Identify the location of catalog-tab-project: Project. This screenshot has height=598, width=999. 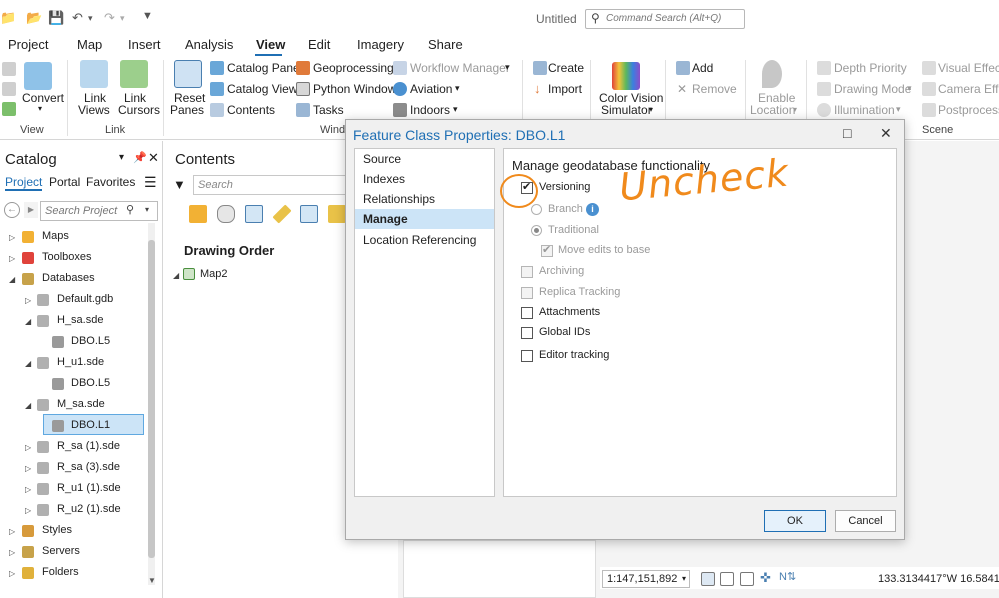
(24, 183).